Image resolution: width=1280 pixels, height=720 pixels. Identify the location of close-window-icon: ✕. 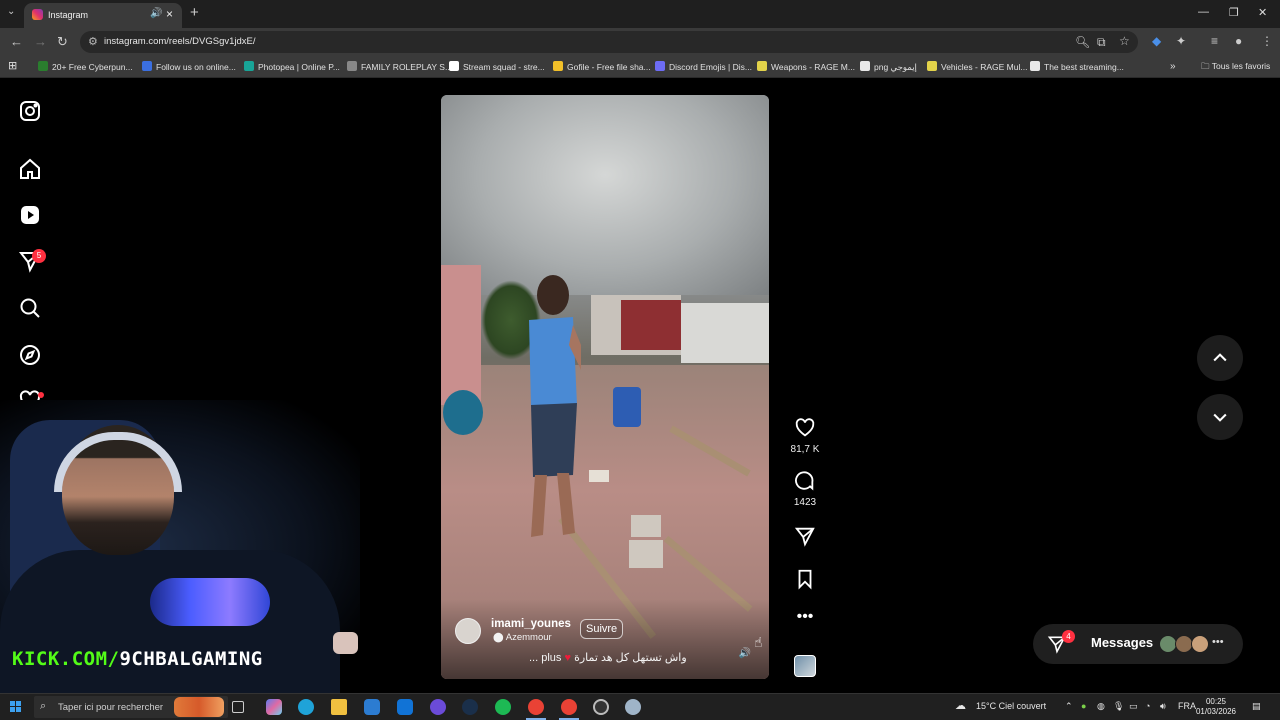
(1262, 12).